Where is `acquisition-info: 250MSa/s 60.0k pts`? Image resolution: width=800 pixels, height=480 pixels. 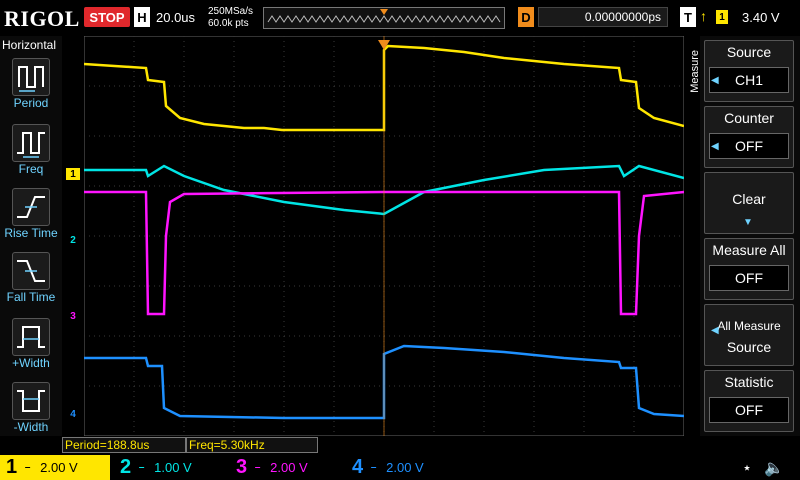
acquisition-info: 250MSa/s 60.0k pts is located at coordinates (230, 18).